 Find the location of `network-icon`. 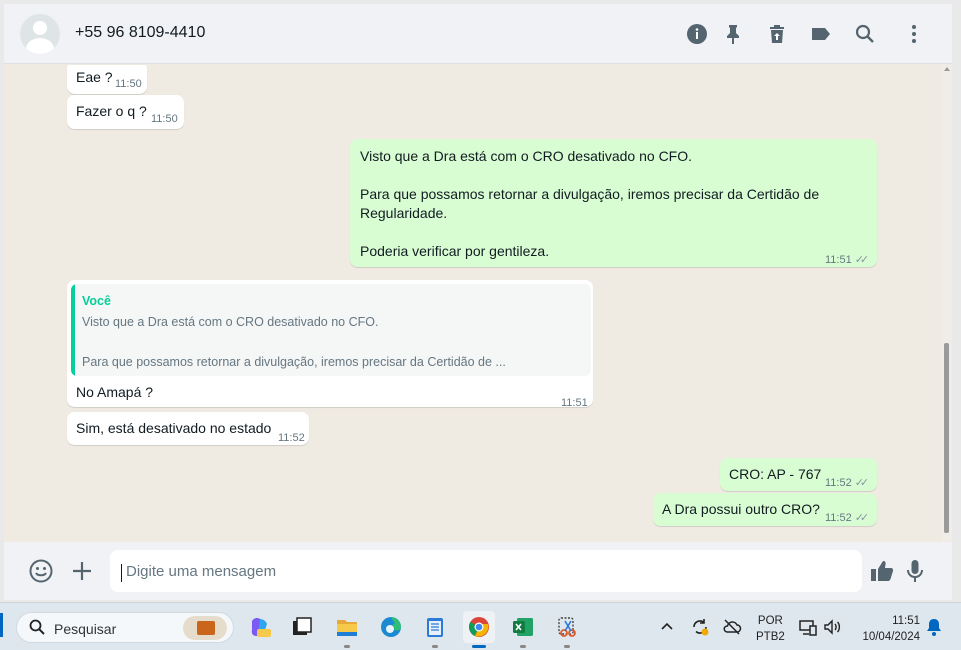

network-icon is located at coordinates (808, 628).